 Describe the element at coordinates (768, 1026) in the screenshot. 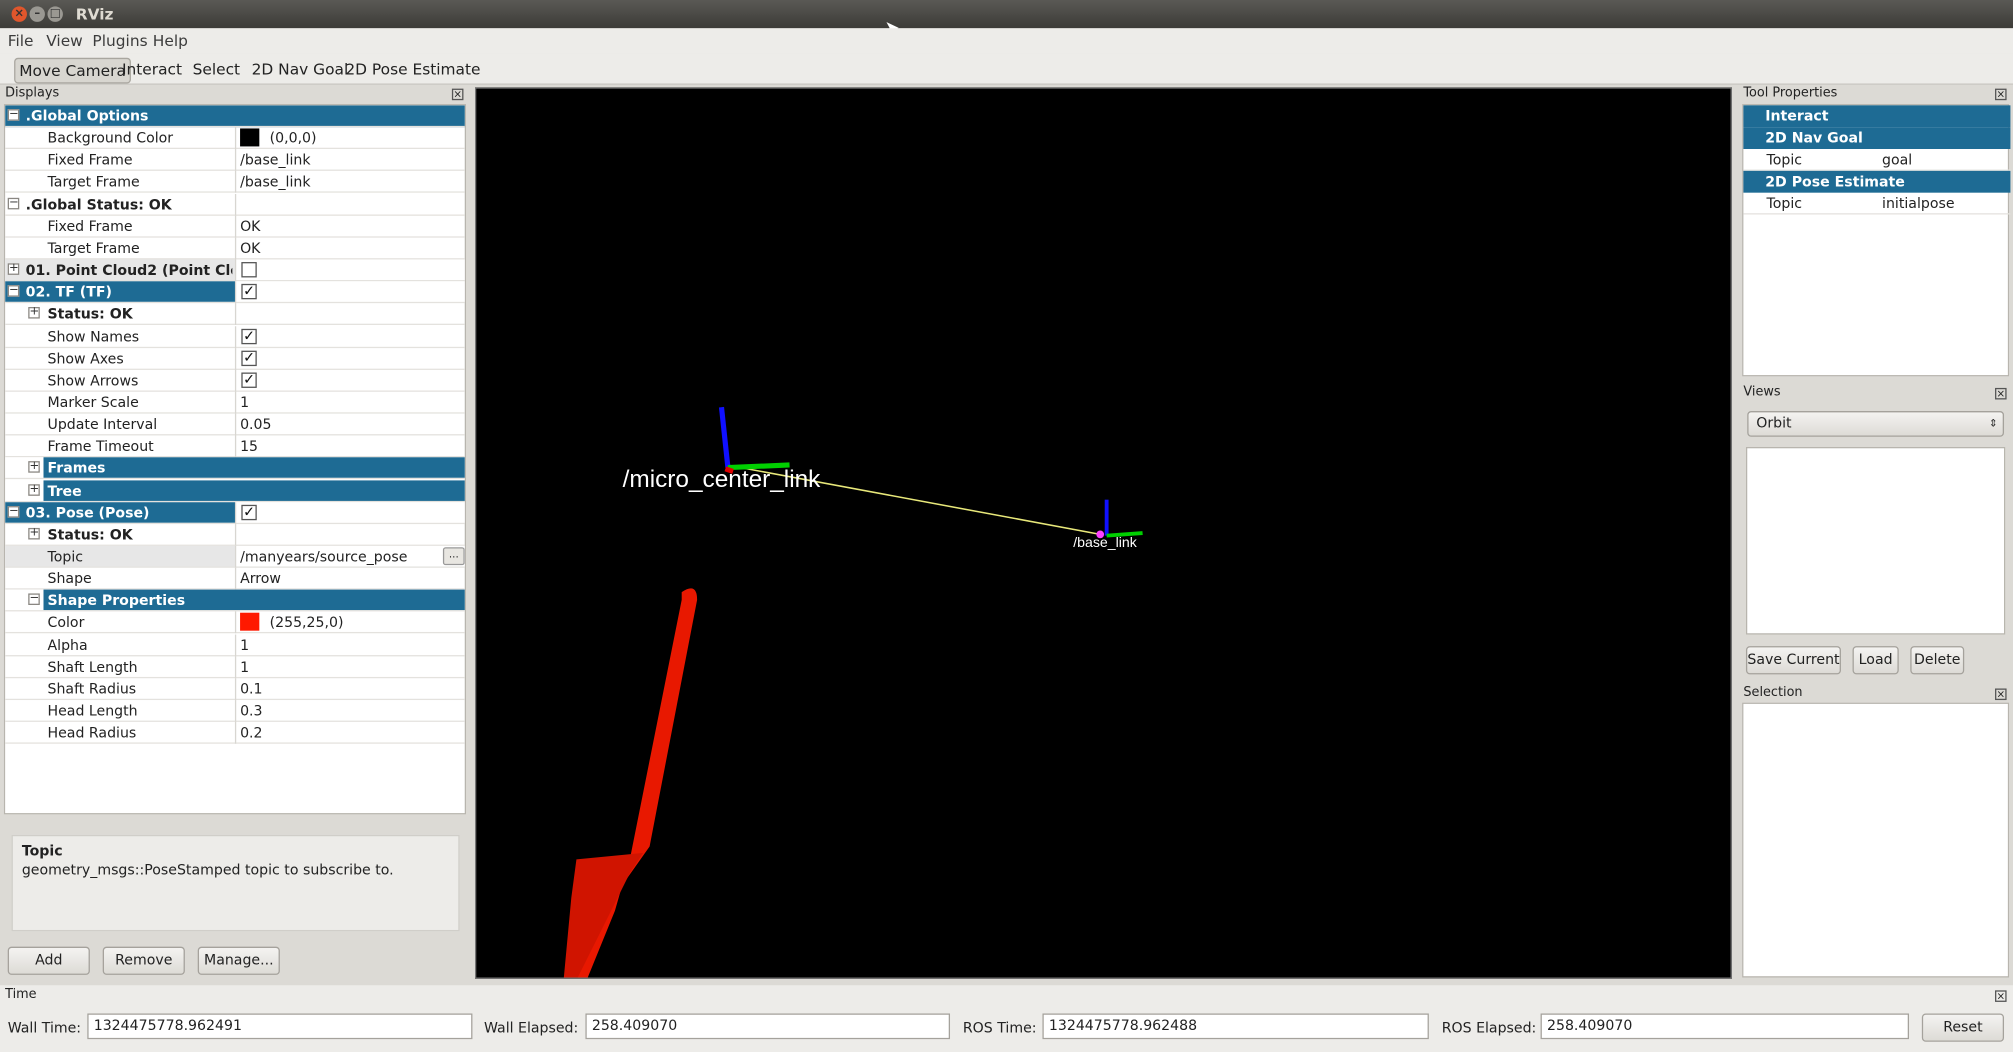

I see `wall-elapsed-field: 258.409070` at that location.